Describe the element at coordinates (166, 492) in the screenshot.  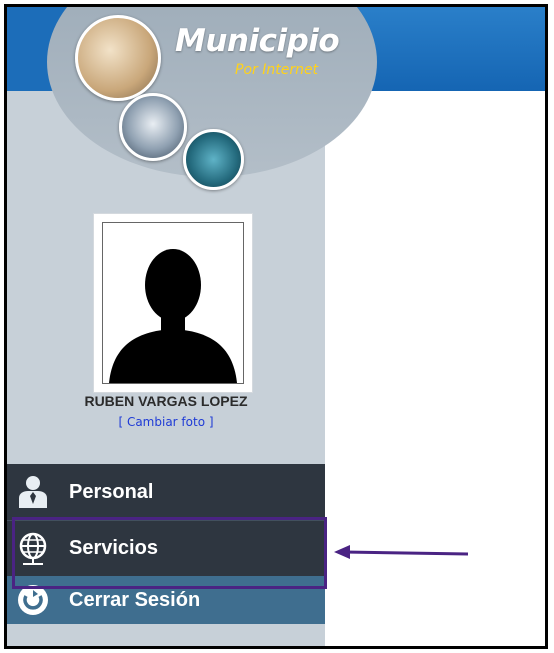
I see `menu-item-personal: Personal` at that location.